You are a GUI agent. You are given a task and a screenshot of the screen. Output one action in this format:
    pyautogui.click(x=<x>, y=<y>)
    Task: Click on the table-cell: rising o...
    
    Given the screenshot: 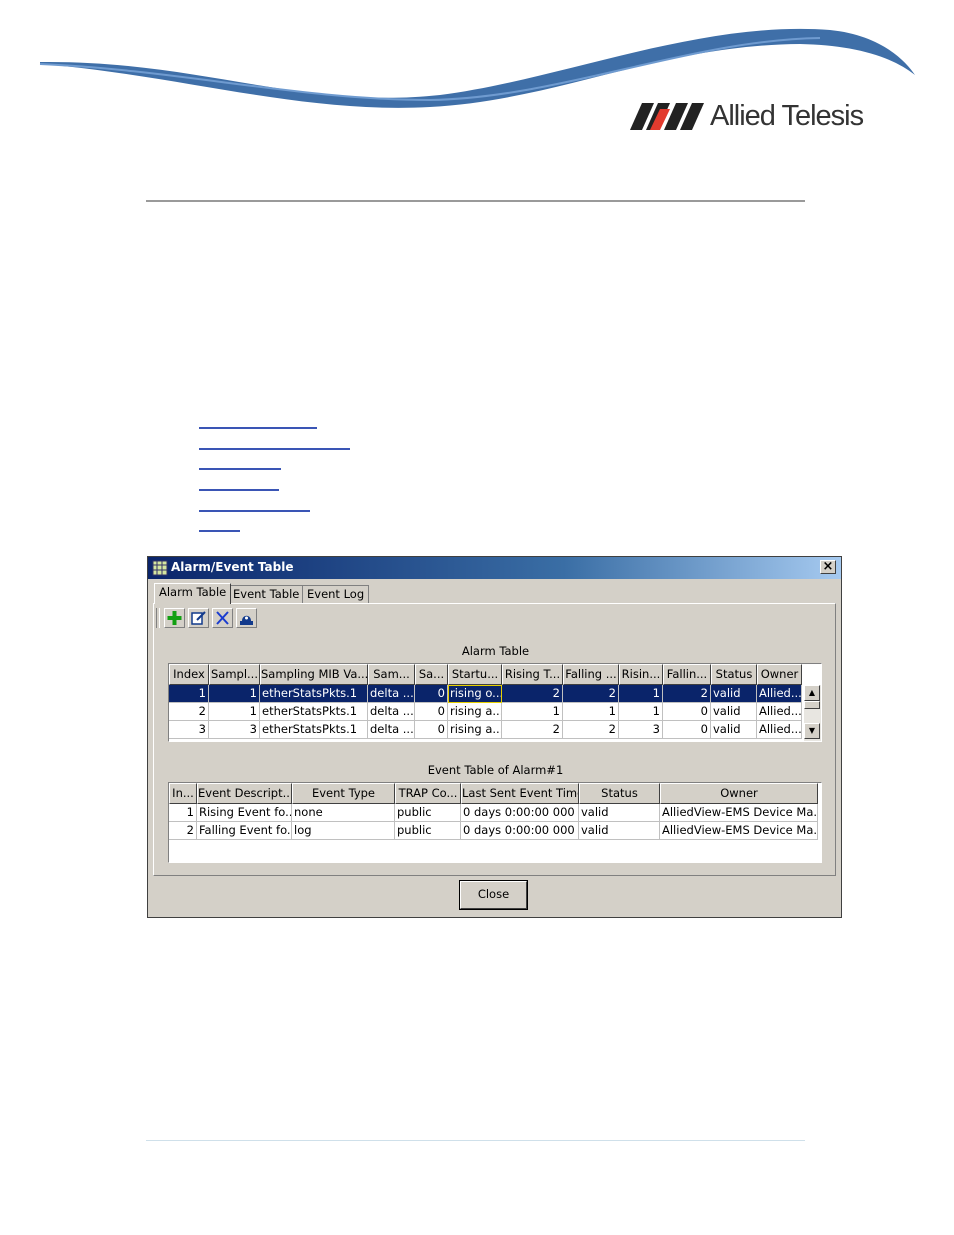 What is the action you would take?
    pyautogui.click(x=475, y=694)
    